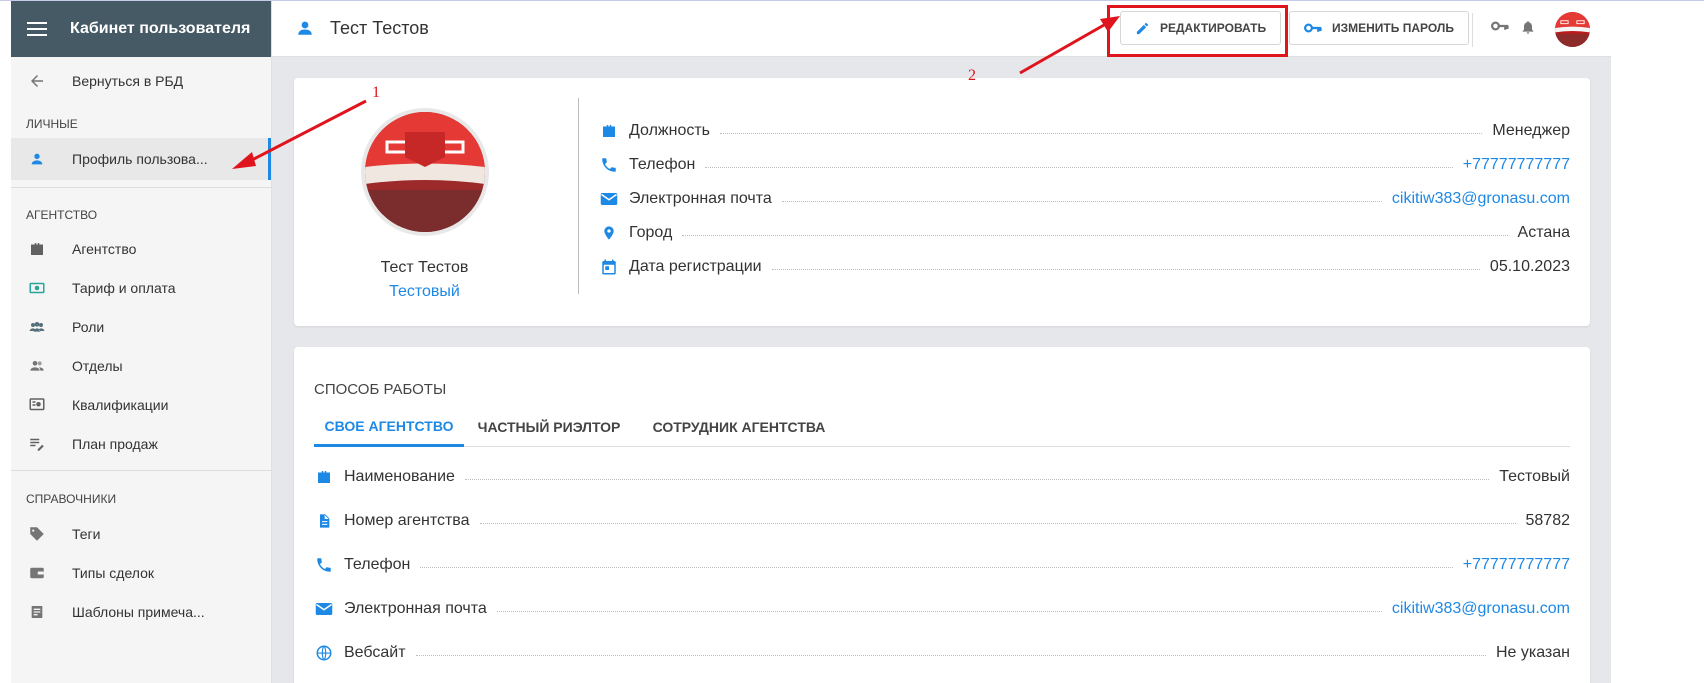 The height and width of the screenshot is (683, 1704). What do you see at coordinates (120, 405) in the screenshot?
I see `sidebar-item-label: Квалификации` at bounding box center [120, 405].